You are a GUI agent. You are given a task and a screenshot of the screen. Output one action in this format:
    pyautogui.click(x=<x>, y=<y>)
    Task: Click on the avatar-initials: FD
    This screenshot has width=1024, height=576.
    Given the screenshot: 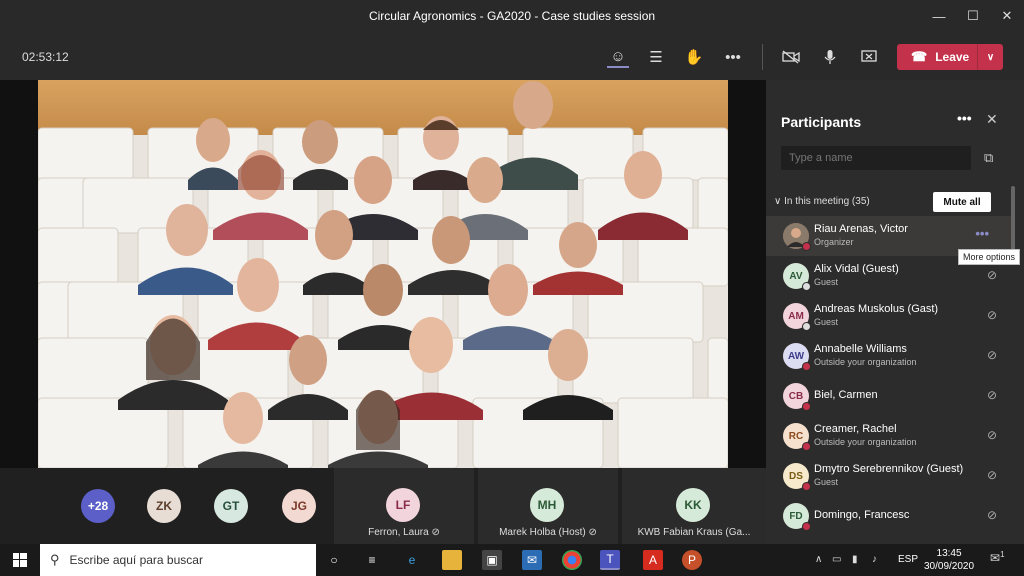 What is the action you would take?
    pyautogui.click(x=796, y=516)
    